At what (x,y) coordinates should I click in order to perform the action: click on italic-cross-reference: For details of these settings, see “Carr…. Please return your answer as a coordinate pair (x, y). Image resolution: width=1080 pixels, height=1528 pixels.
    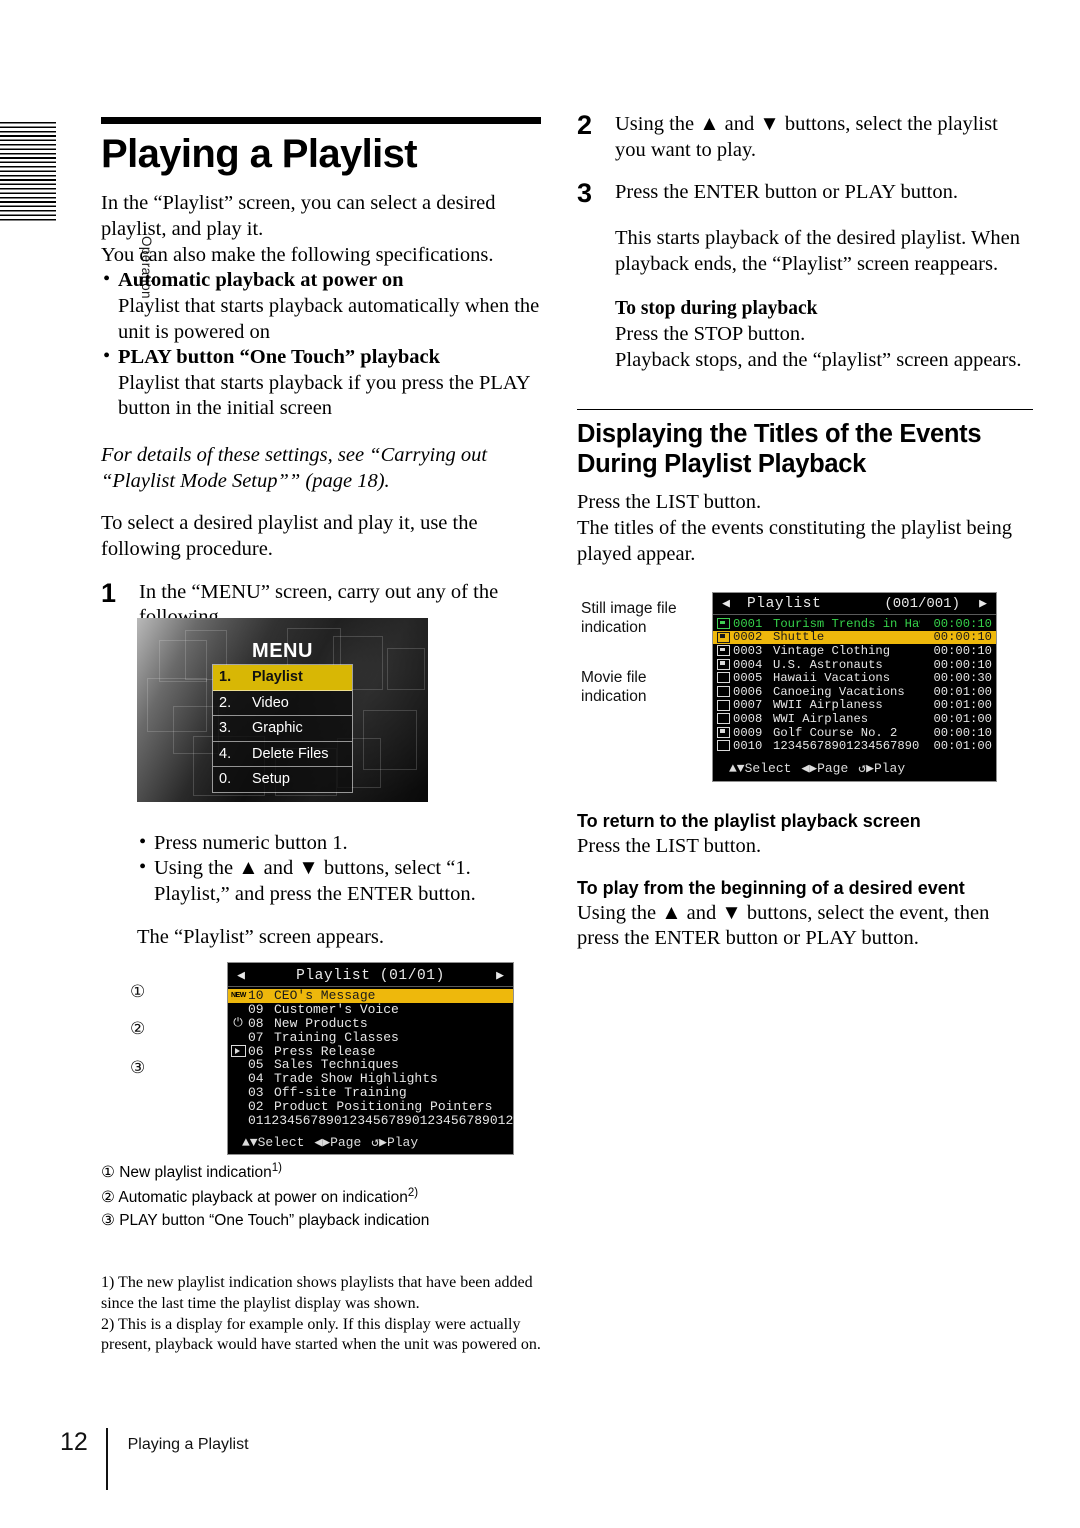
    Looking at the image, I should click on (294, 468).